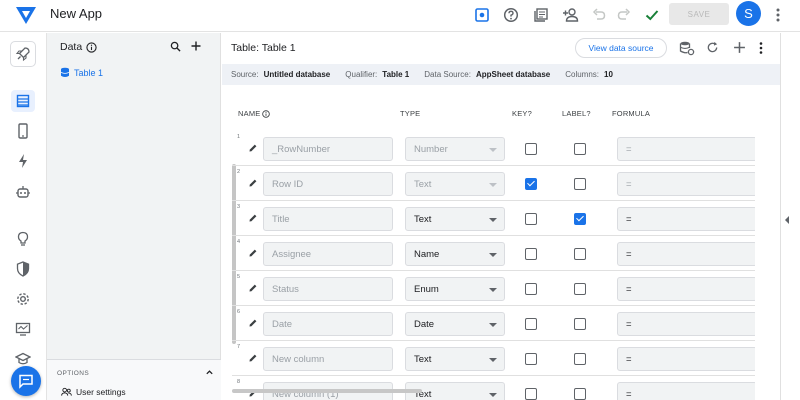  I want to click on more-vert-icon, so click(778, 15).